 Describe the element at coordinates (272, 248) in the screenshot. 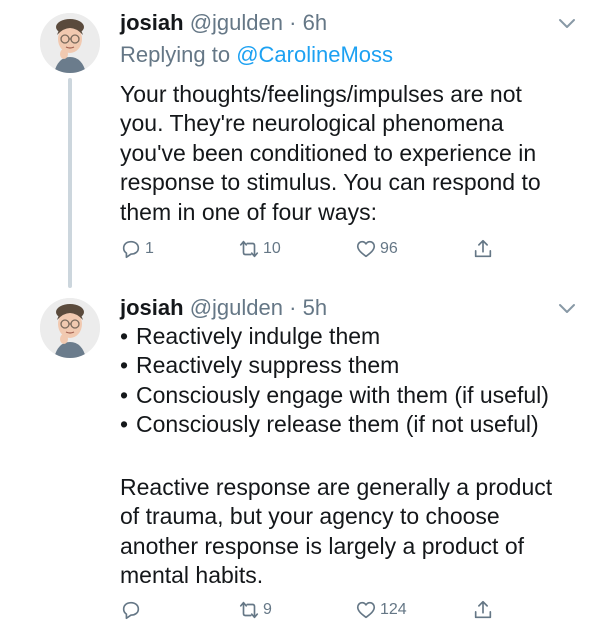

I see `retweet-count: 10` at that location.